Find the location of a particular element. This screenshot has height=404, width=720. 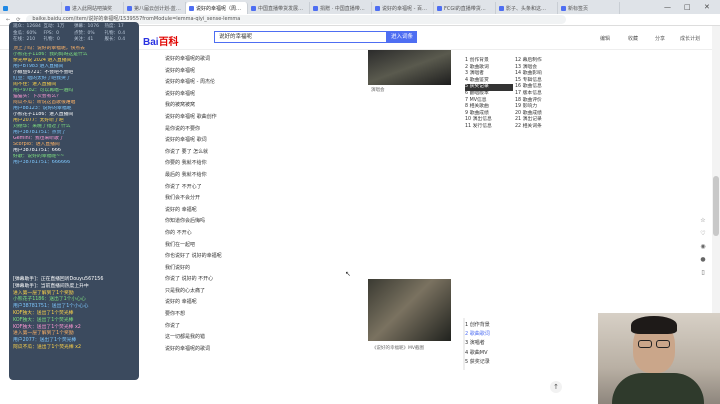

toc-item: 22 相关词条 is located at coordinates (539, 127).